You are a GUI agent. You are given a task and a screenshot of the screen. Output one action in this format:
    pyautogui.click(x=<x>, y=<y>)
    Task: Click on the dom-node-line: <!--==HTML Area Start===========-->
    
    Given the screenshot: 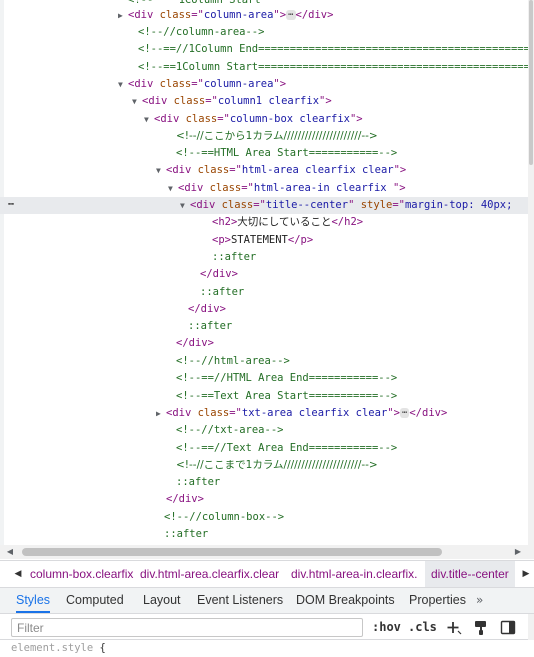 What is the action you would take?
    pyautogui.click(x=264, y=153)
    